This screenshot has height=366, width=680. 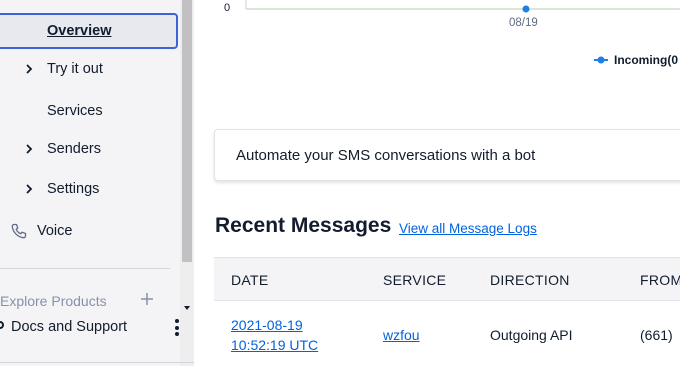 What do you see at coordinates (69, 327) in the screenshot?
I see `docs-and-support-link: Docs and Support` at bounding box center [69, 327].